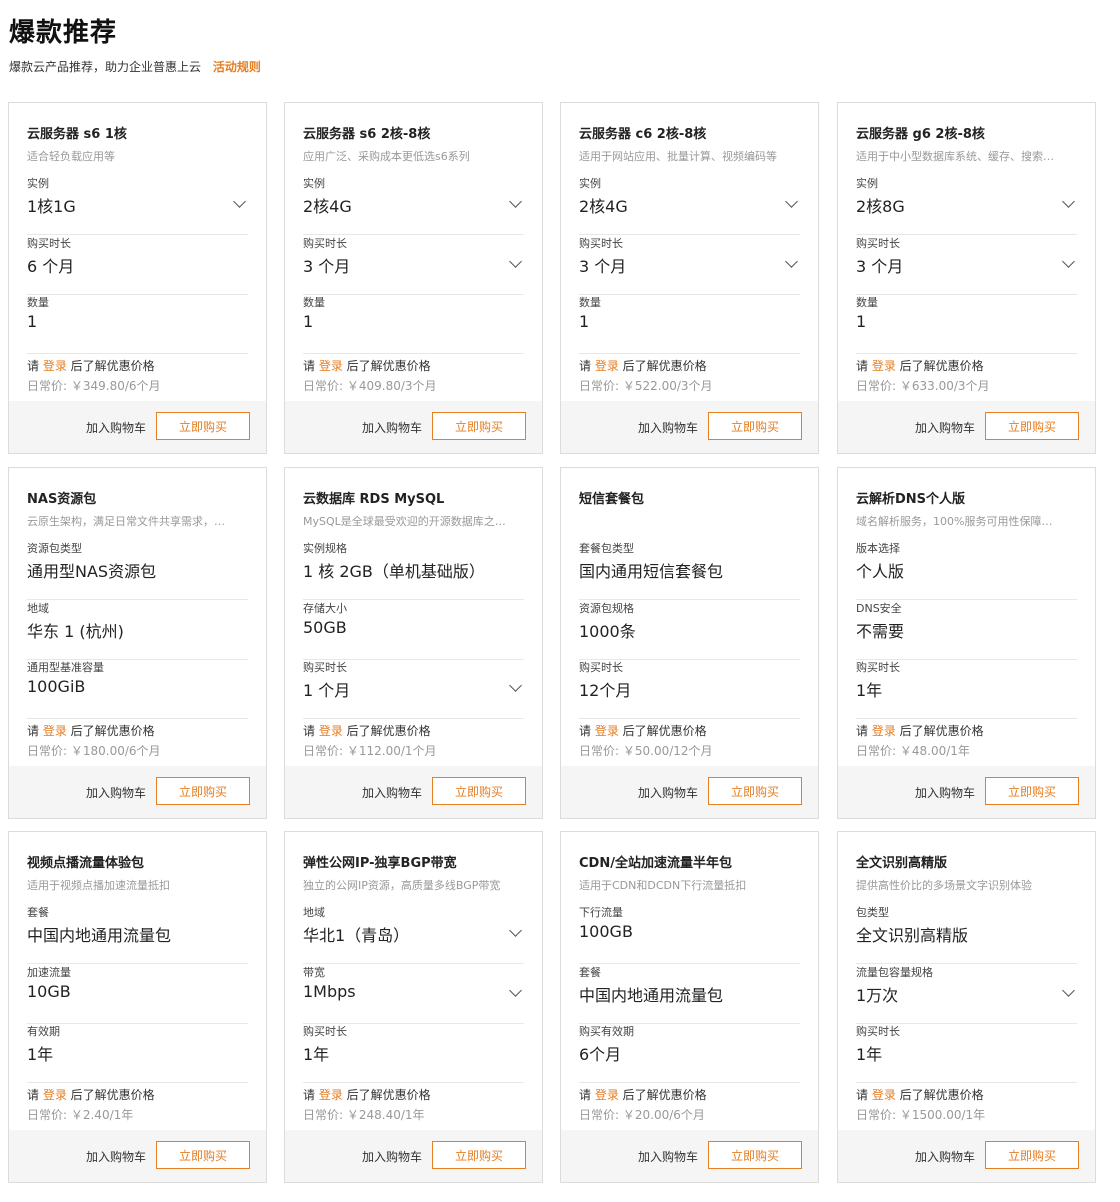 The width and height of the screenshot is (1120, 1202). What do you see at coordinates (51, 205) in the screenshot?
I see `field-value: 1核1G` at bounding box center [51, 205].